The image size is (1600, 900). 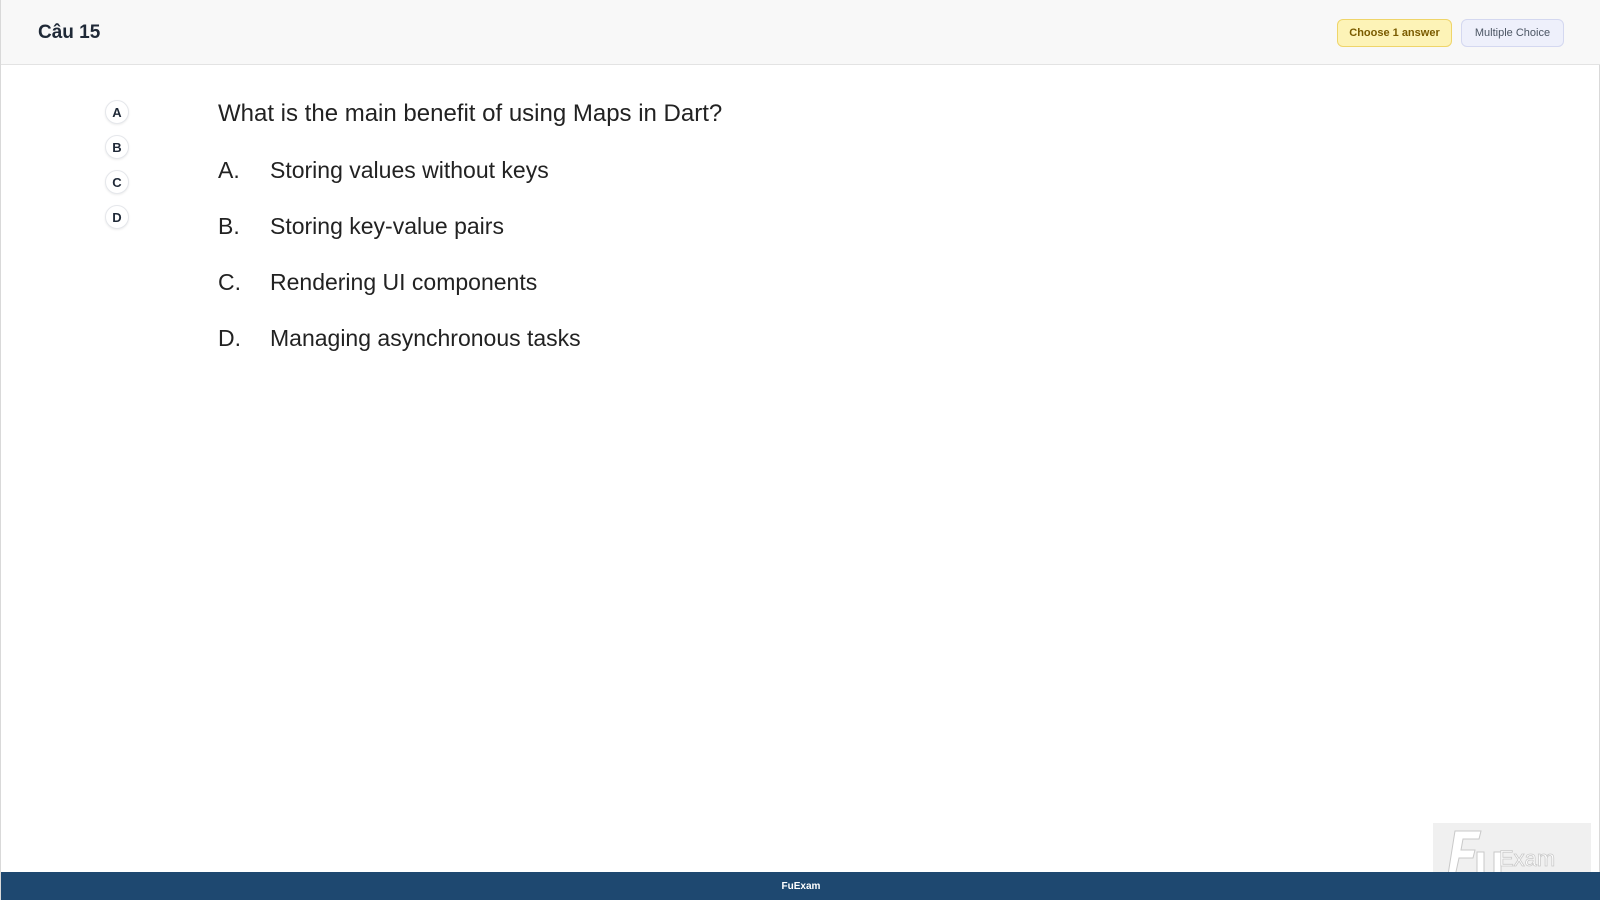 What do you see at coordinates (399, 297) in the screenshot?
I see `option-c: C. Rendering UI components` at bounding box center [399, 297].